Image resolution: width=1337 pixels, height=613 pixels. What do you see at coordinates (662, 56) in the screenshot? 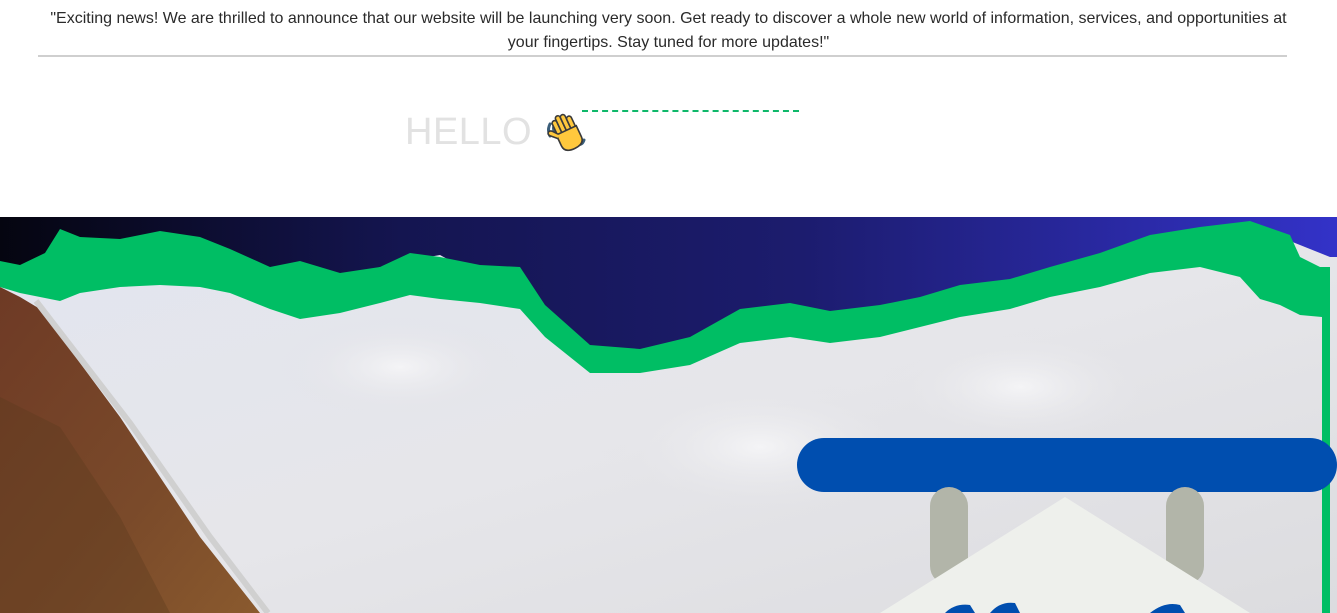
I see `section-divider` at bounding box center [662, 56].